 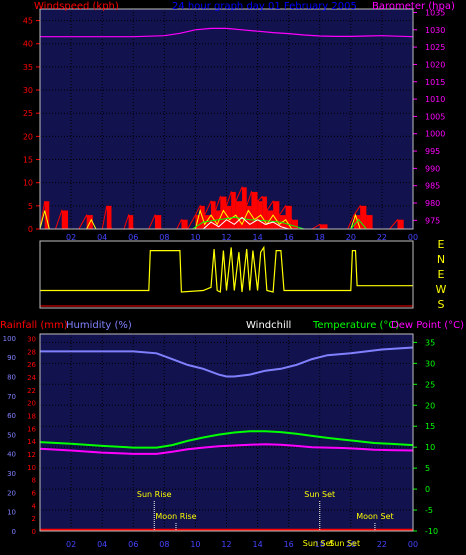 What do you see at coordinates (31, 404) in the screenshot?
I see `rainfall-tick-label: 20` at bounding box center [31, 404].